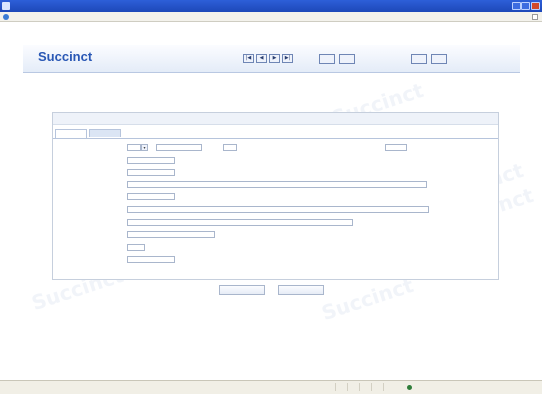 The image size is (542, 394). Describe the element at coordinates (242, 290) in the screenshot. I see `save-button` at that location.